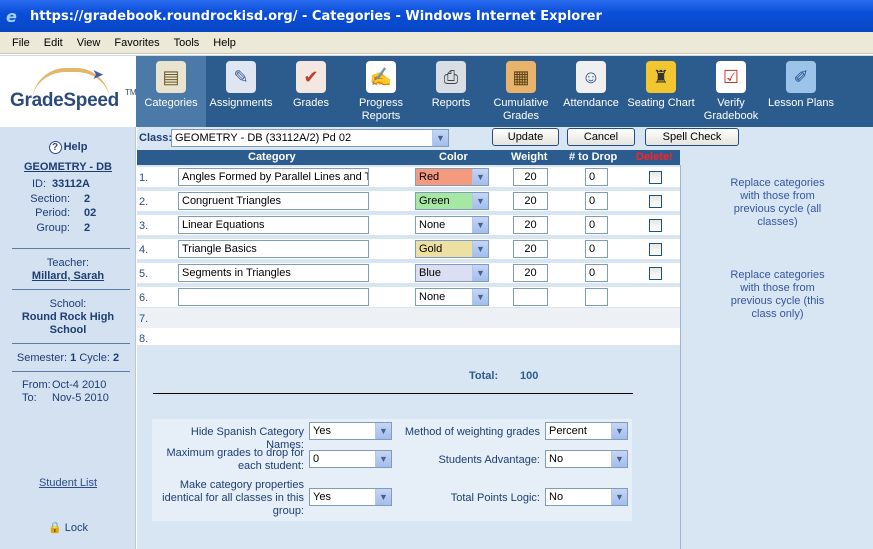  What do you see at coordinates (11, 16) in the screenshot?
I see `internet-explorer-icon: e` at bounding box center [11, 16].